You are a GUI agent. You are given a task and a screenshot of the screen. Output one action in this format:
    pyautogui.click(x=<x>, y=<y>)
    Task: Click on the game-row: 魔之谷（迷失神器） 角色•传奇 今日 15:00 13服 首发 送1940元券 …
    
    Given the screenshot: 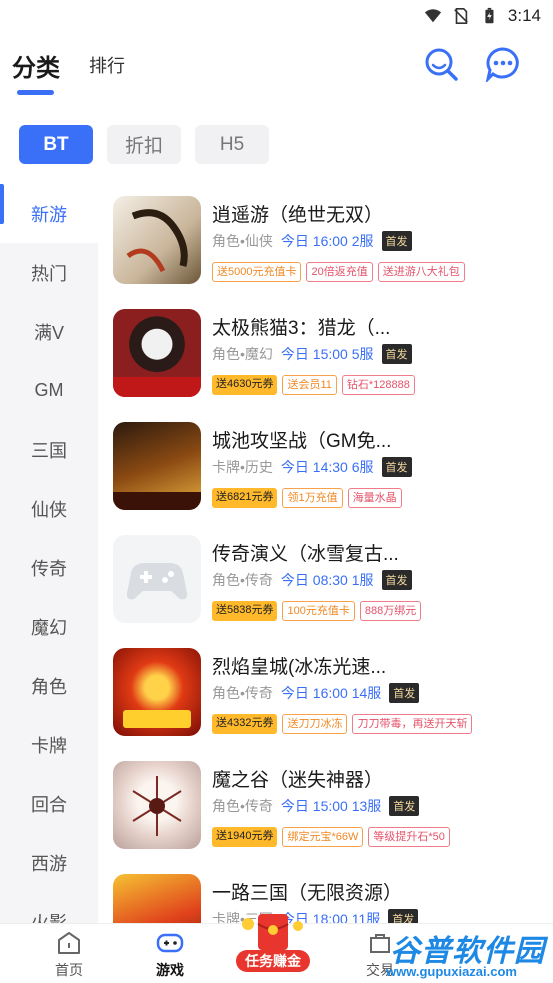 What is the action you would take?
    pyautogui.click(x=325, y=805)
    